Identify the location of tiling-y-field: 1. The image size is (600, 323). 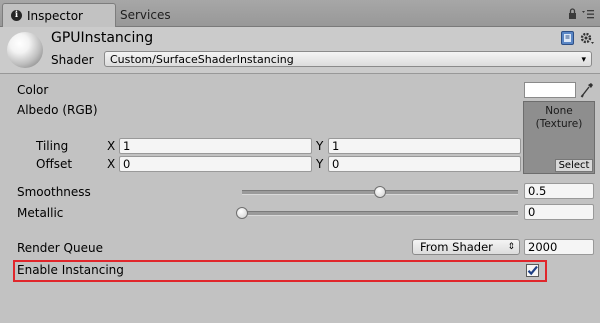
(424, 146).